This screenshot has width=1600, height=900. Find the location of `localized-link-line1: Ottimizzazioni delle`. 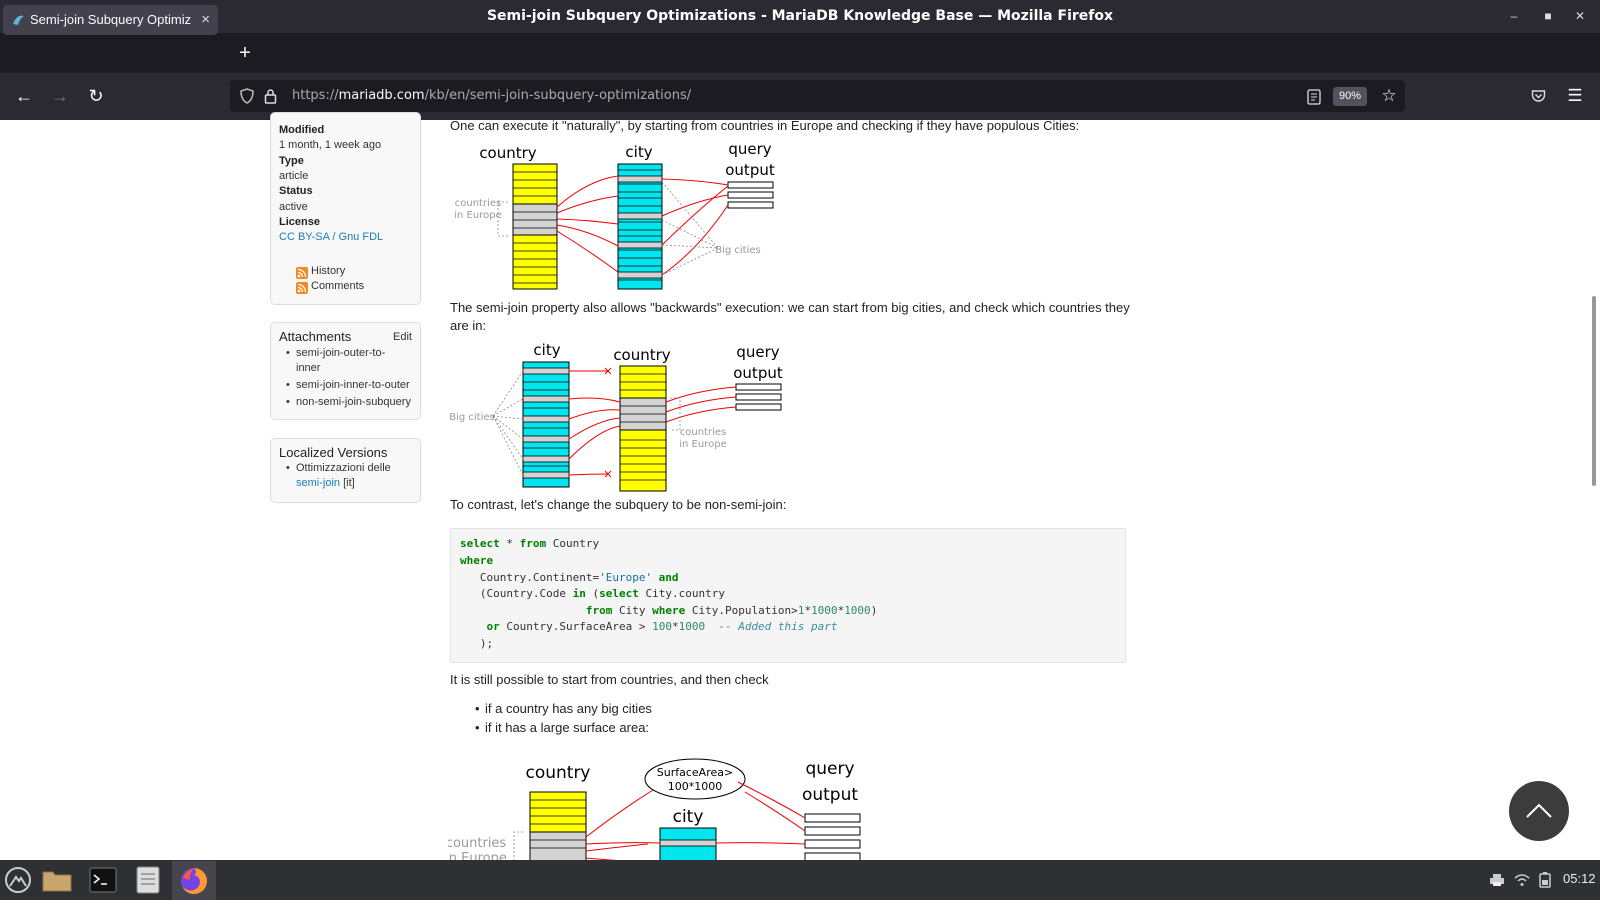

localized-link-line1: Ottimizzazioni delle is located at coordinates (343, 468).